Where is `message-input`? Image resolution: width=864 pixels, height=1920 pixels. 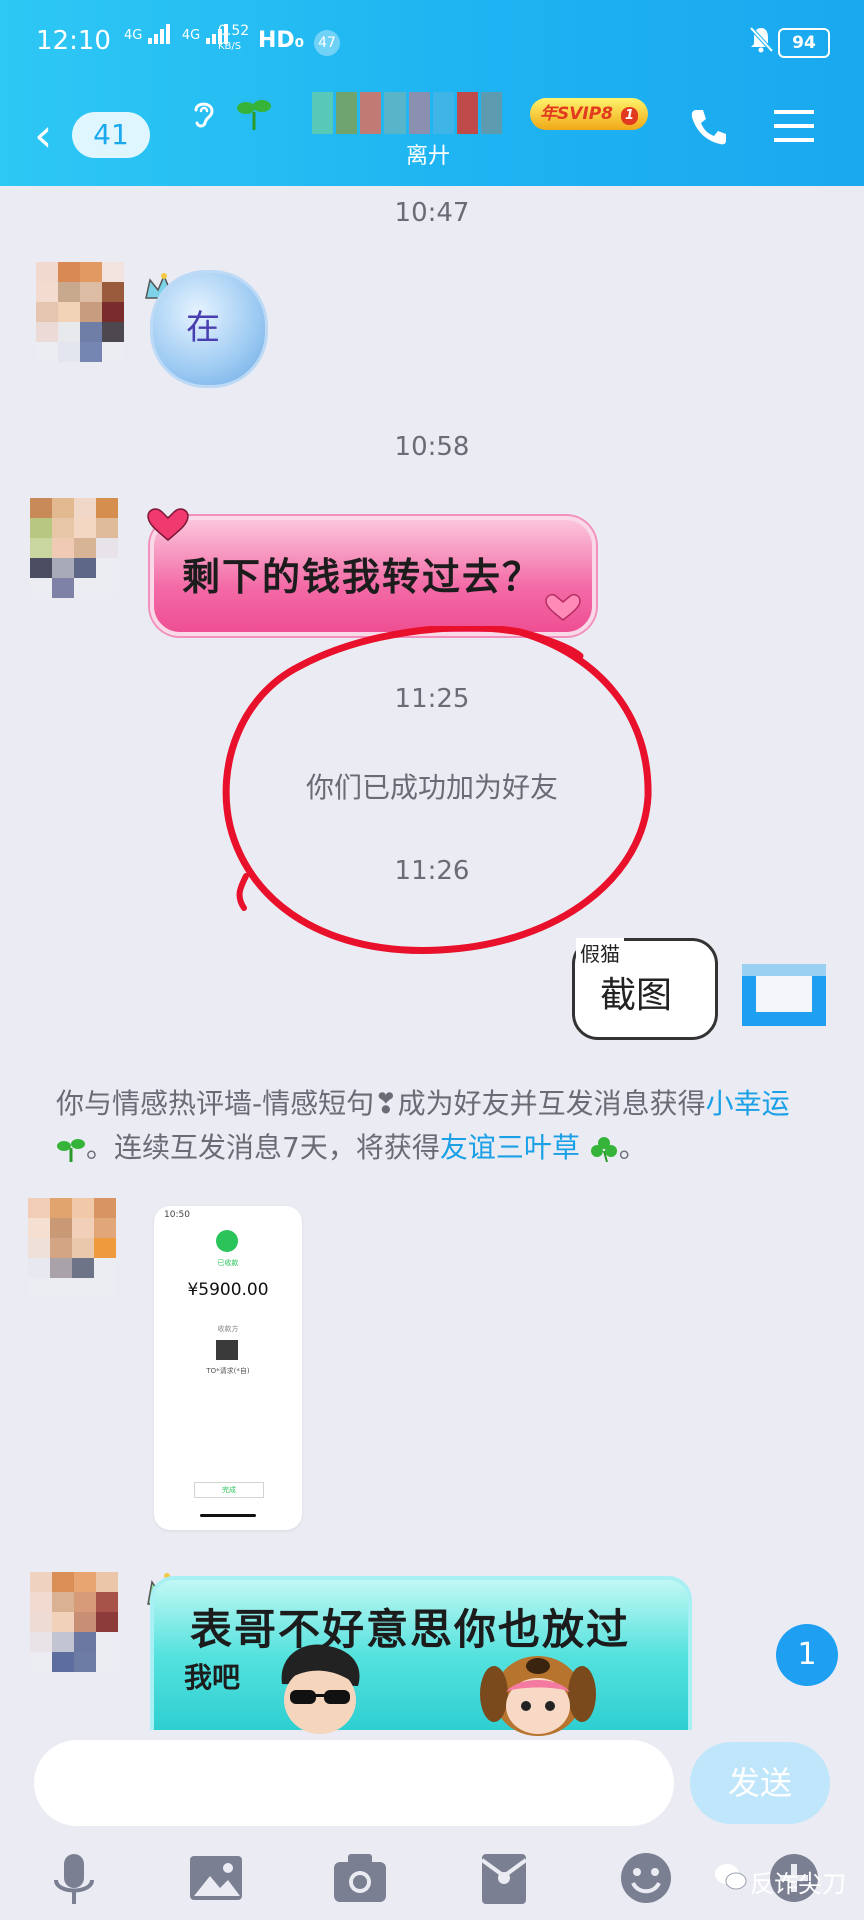
message-input is located at coordinates (354, 1783).